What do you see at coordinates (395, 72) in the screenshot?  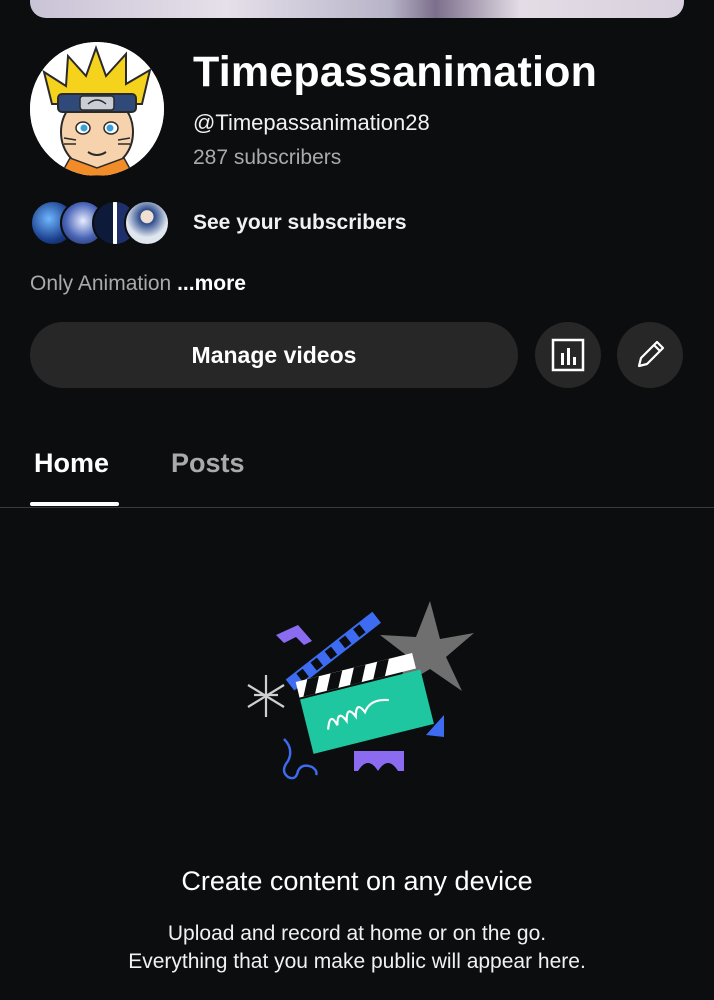 I see `channel-name: Timepassanimation` at bounding box center [395, 72].